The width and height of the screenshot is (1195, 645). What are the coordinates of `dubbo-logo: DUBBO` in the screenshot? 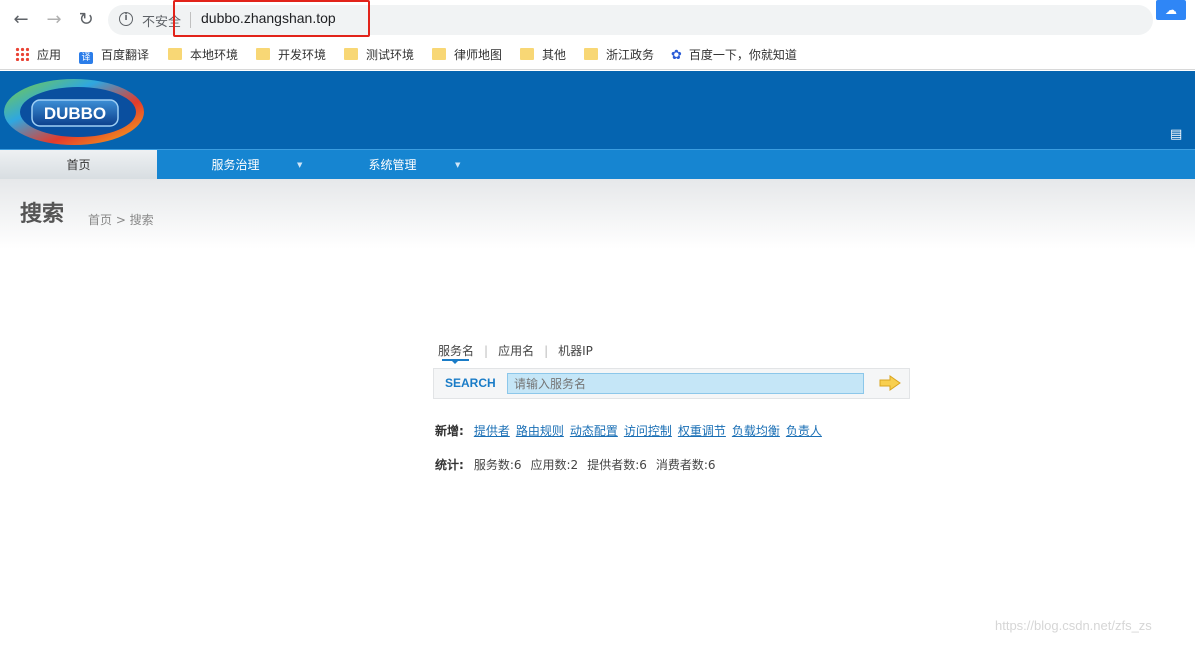 It's located at (74, 111).